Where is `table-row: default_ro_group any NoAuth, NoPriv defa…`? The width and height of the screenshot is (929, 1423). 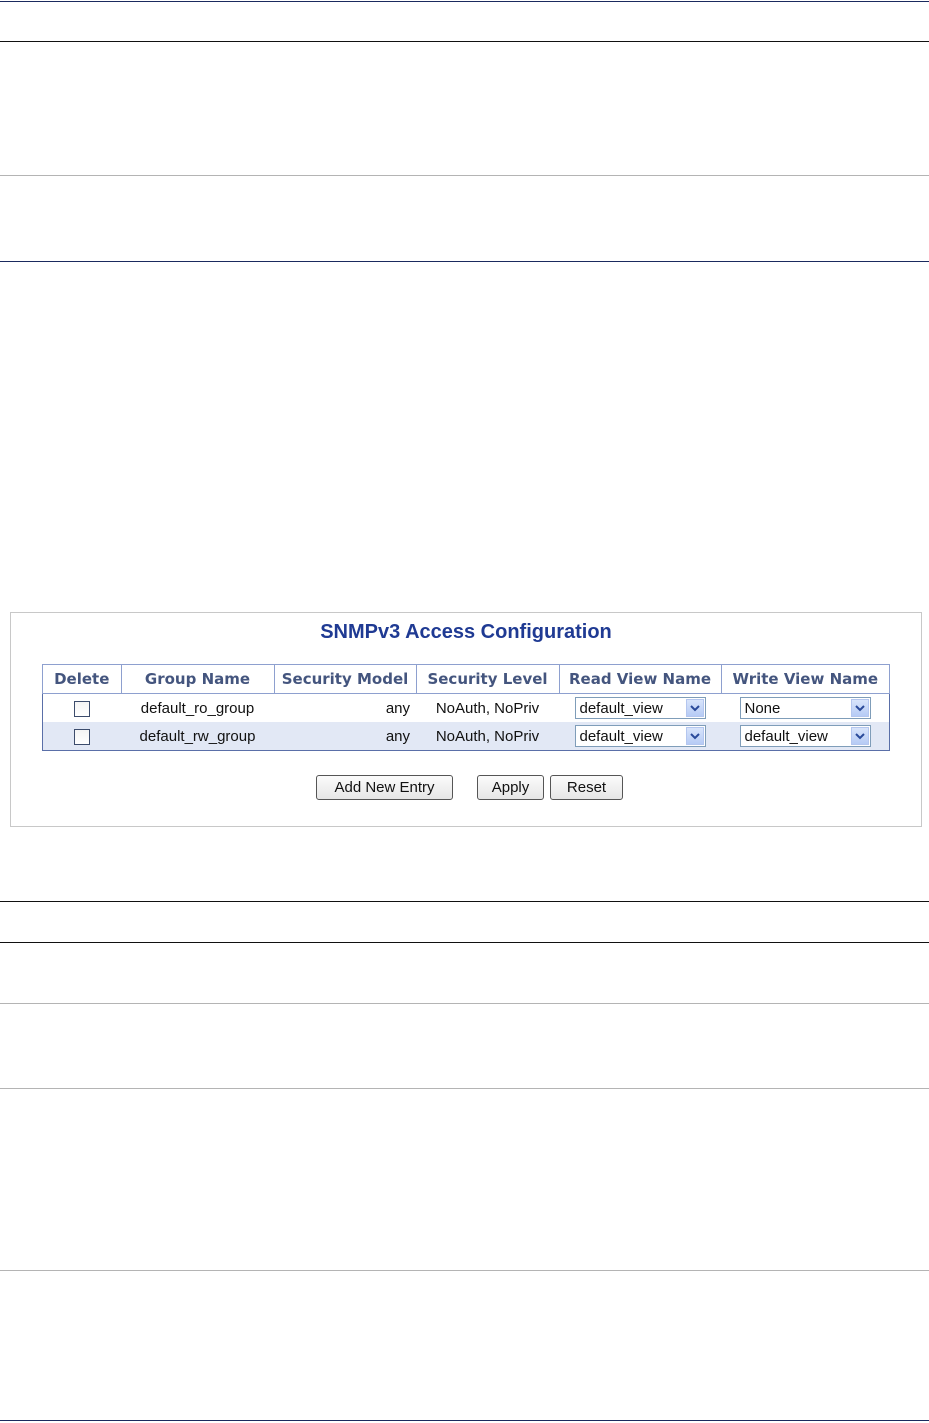
table-row: default_ro_group any NoAuth, NoPriv defa… is located at coordinates (466, 707).